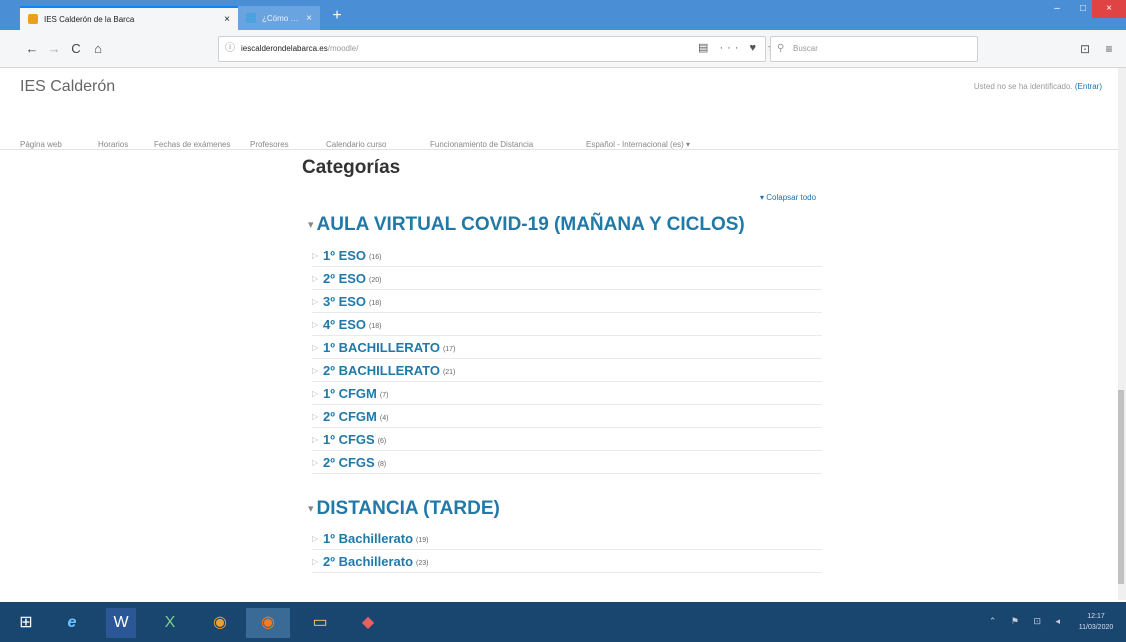 Image resolution: width=1126 pixels, height=642 pixels. Describe the element at coordinates (481, 144) in the screenshot. I see `menu-item-funcionamiento-distancia: Funcionamiento de Distancia` at that location.